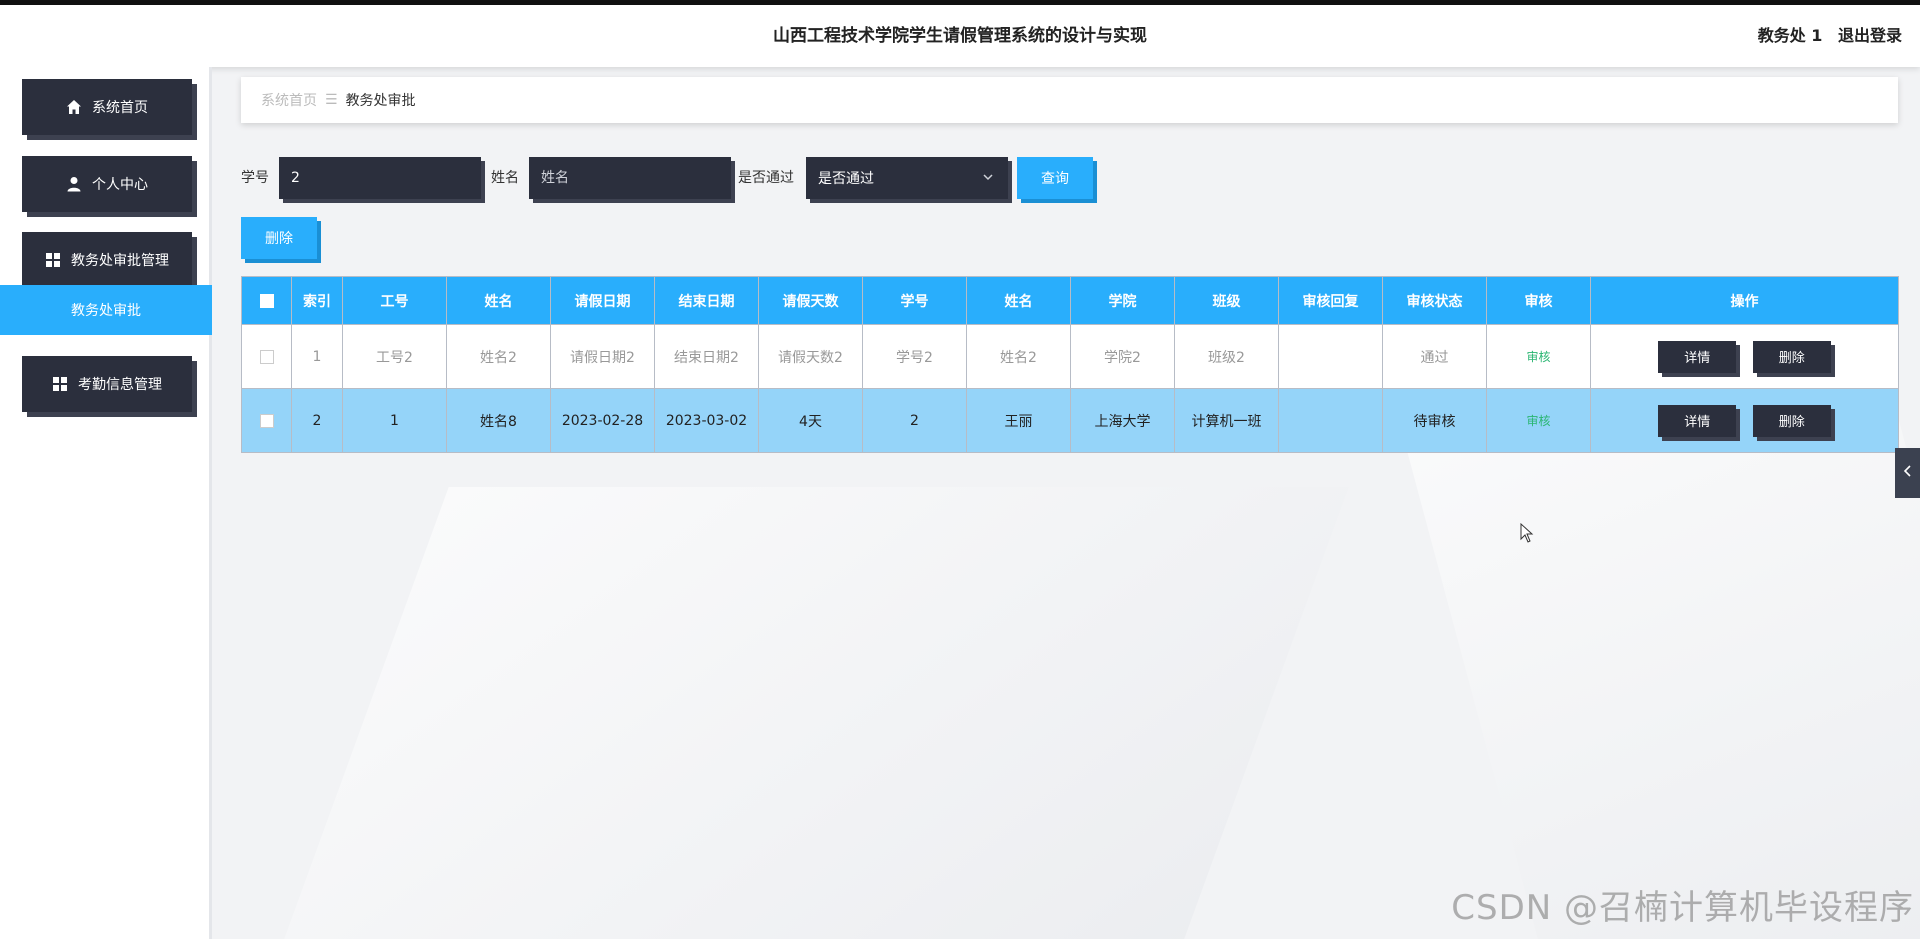 The image size is (1920, 939). Describe the element at coordinates (766, 178) in the screenshot. I see `passed-label: 是否通过` at that location.